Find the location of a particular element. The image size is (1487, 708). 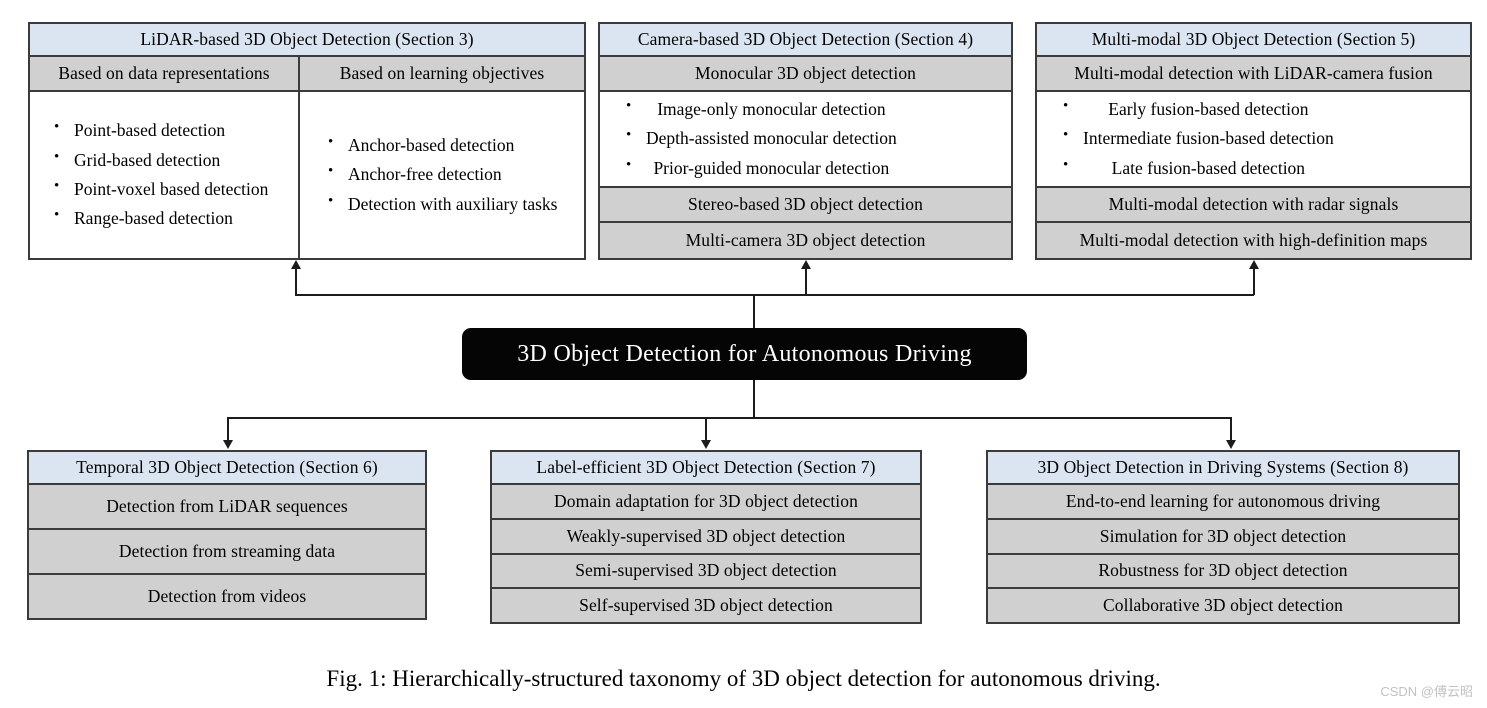

box-camera-row-stereo: Stereo-based 3D object detection is located at coordinates (805, 205).